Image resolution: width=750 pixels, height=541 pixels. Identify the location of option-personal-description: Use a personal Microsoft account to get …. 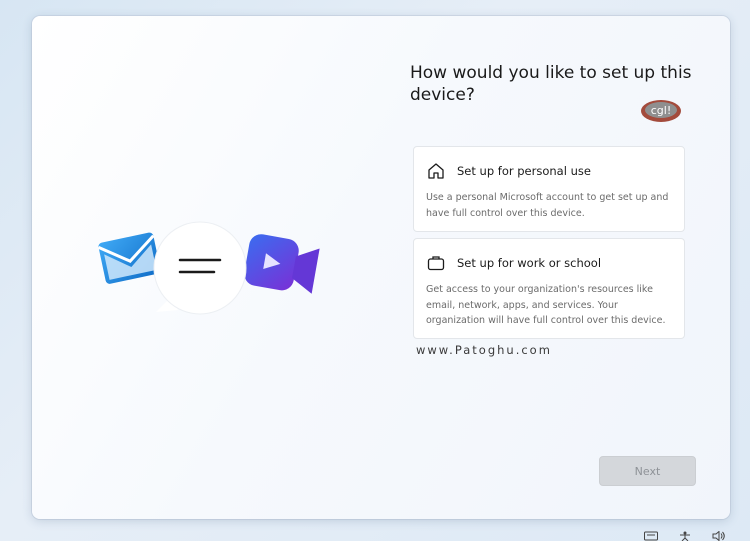
(547, 205).